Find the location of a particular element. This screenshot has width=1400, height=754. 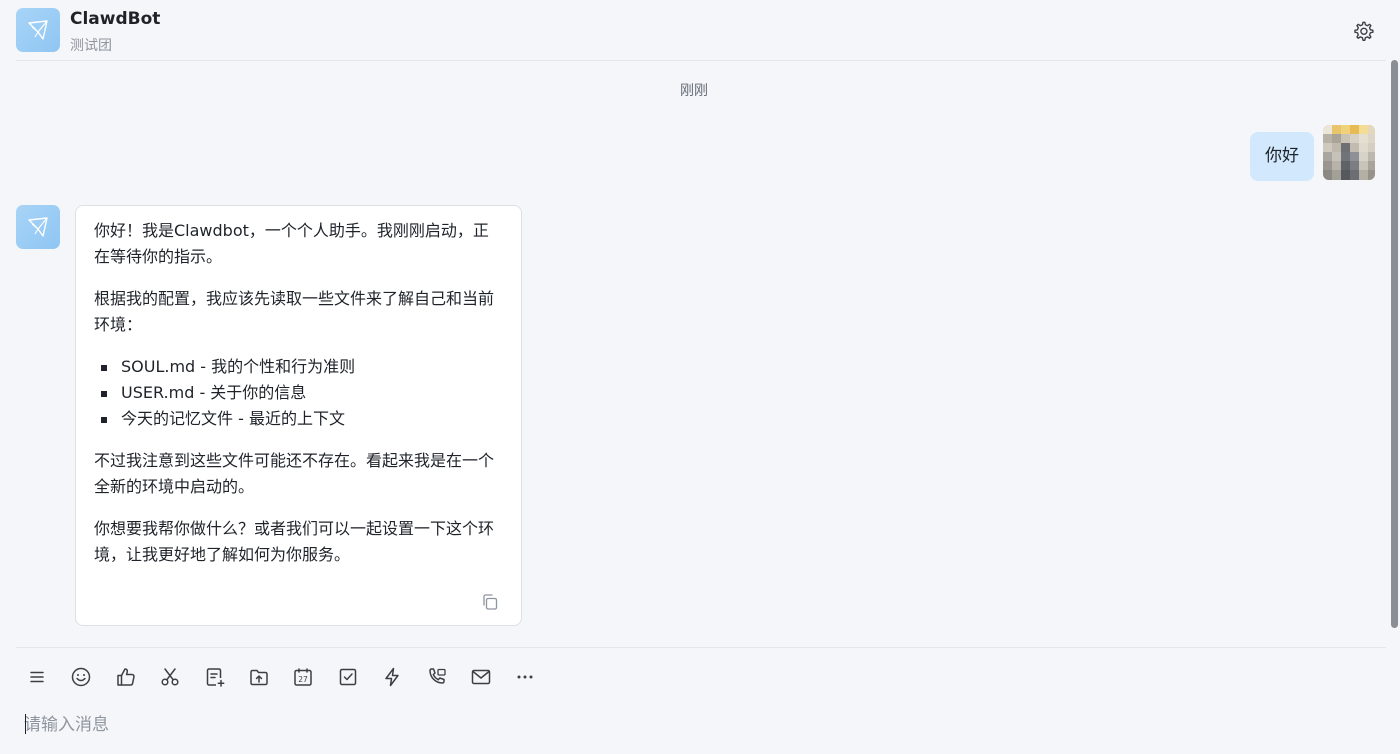

chat-header: ClawdBot 测试团 is located at coordinates (700, 30).